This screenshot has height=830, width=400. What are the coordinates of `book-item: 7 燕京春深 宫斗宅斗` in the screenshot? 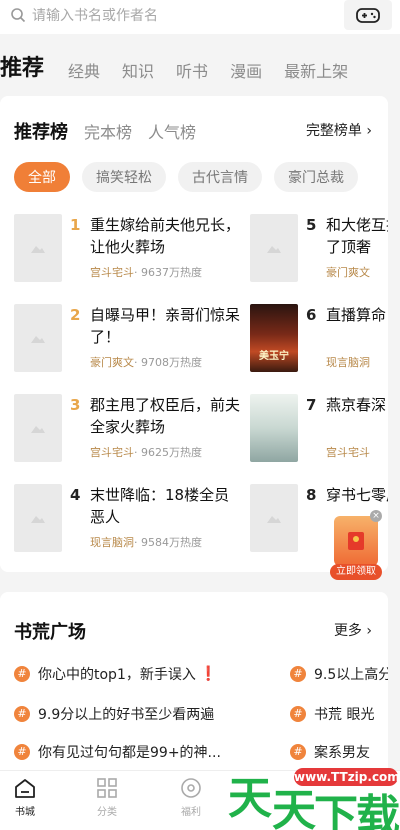 It's located at (319, 430).